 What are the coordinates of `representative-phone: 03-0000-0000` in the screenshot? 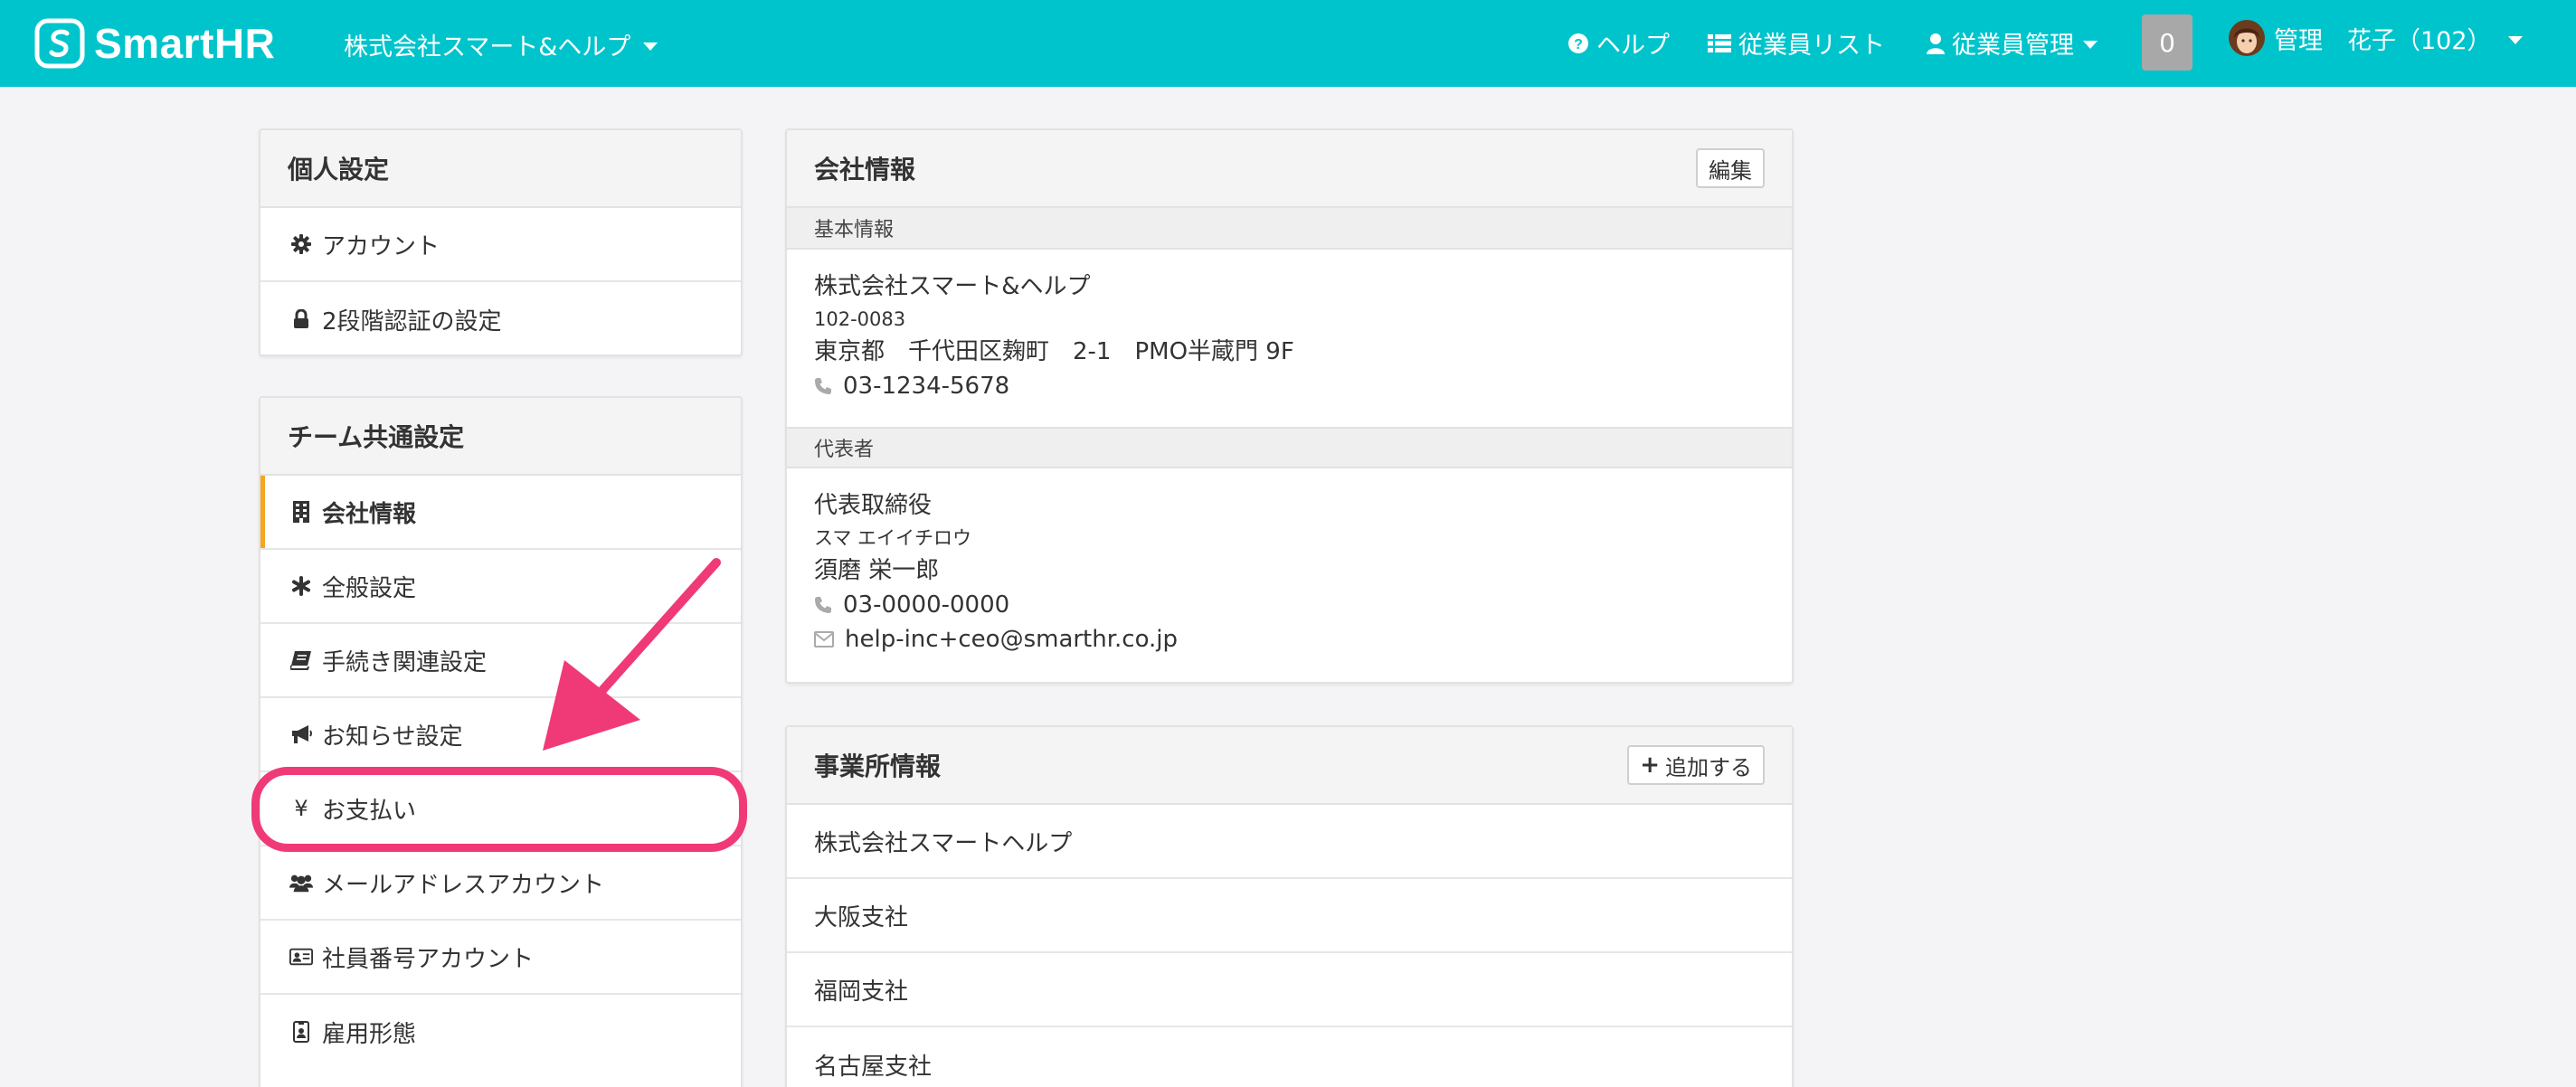 It's located at (927, 605).